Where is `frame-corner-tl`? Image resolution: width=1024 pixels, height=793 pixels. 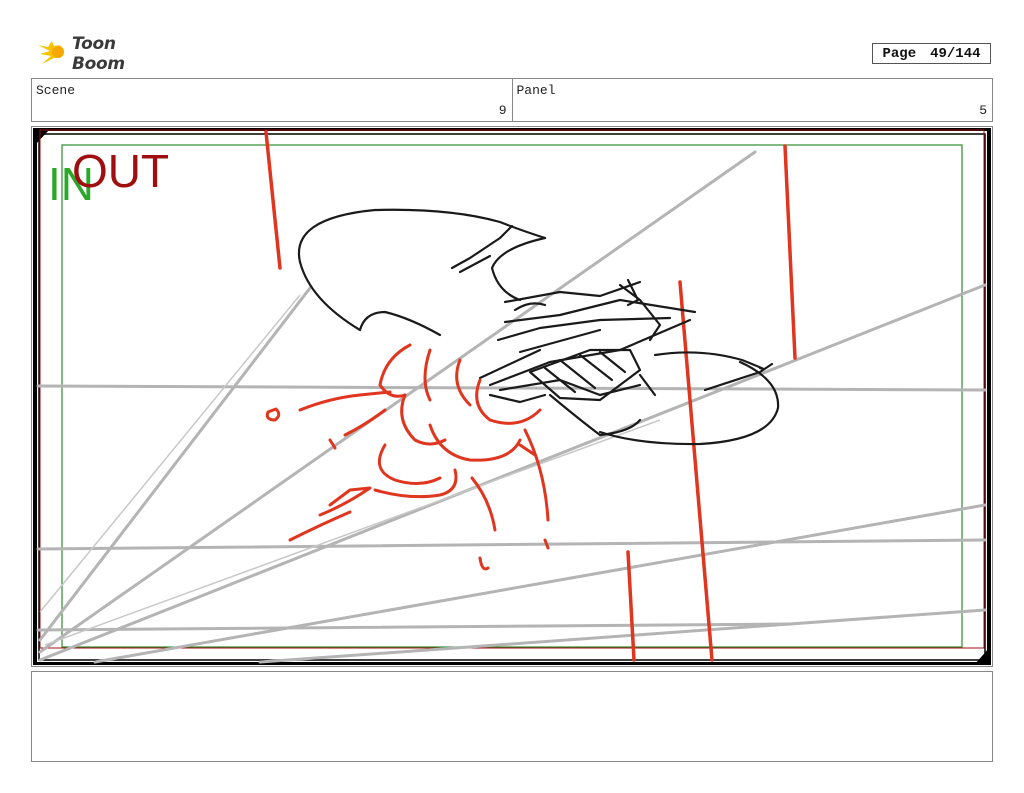
frame-corner-tl is located at coordinates (42, 137).